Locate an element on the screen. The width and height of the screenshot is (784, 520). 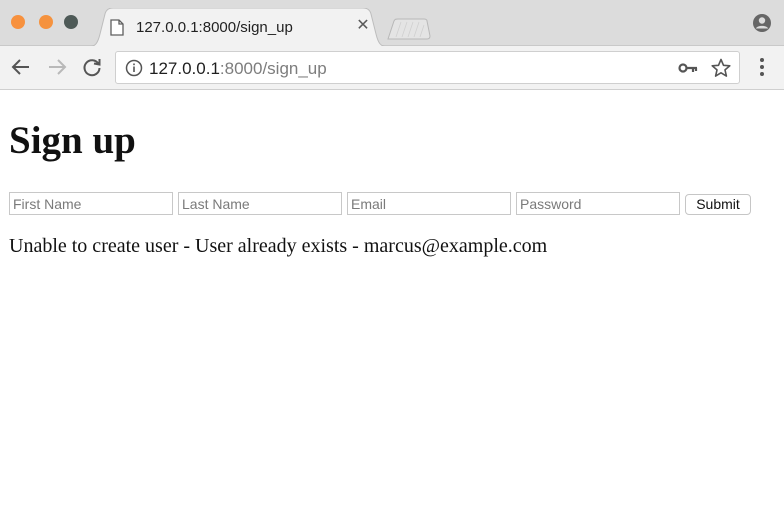
profile-icon is located at coordinates (762, 23).